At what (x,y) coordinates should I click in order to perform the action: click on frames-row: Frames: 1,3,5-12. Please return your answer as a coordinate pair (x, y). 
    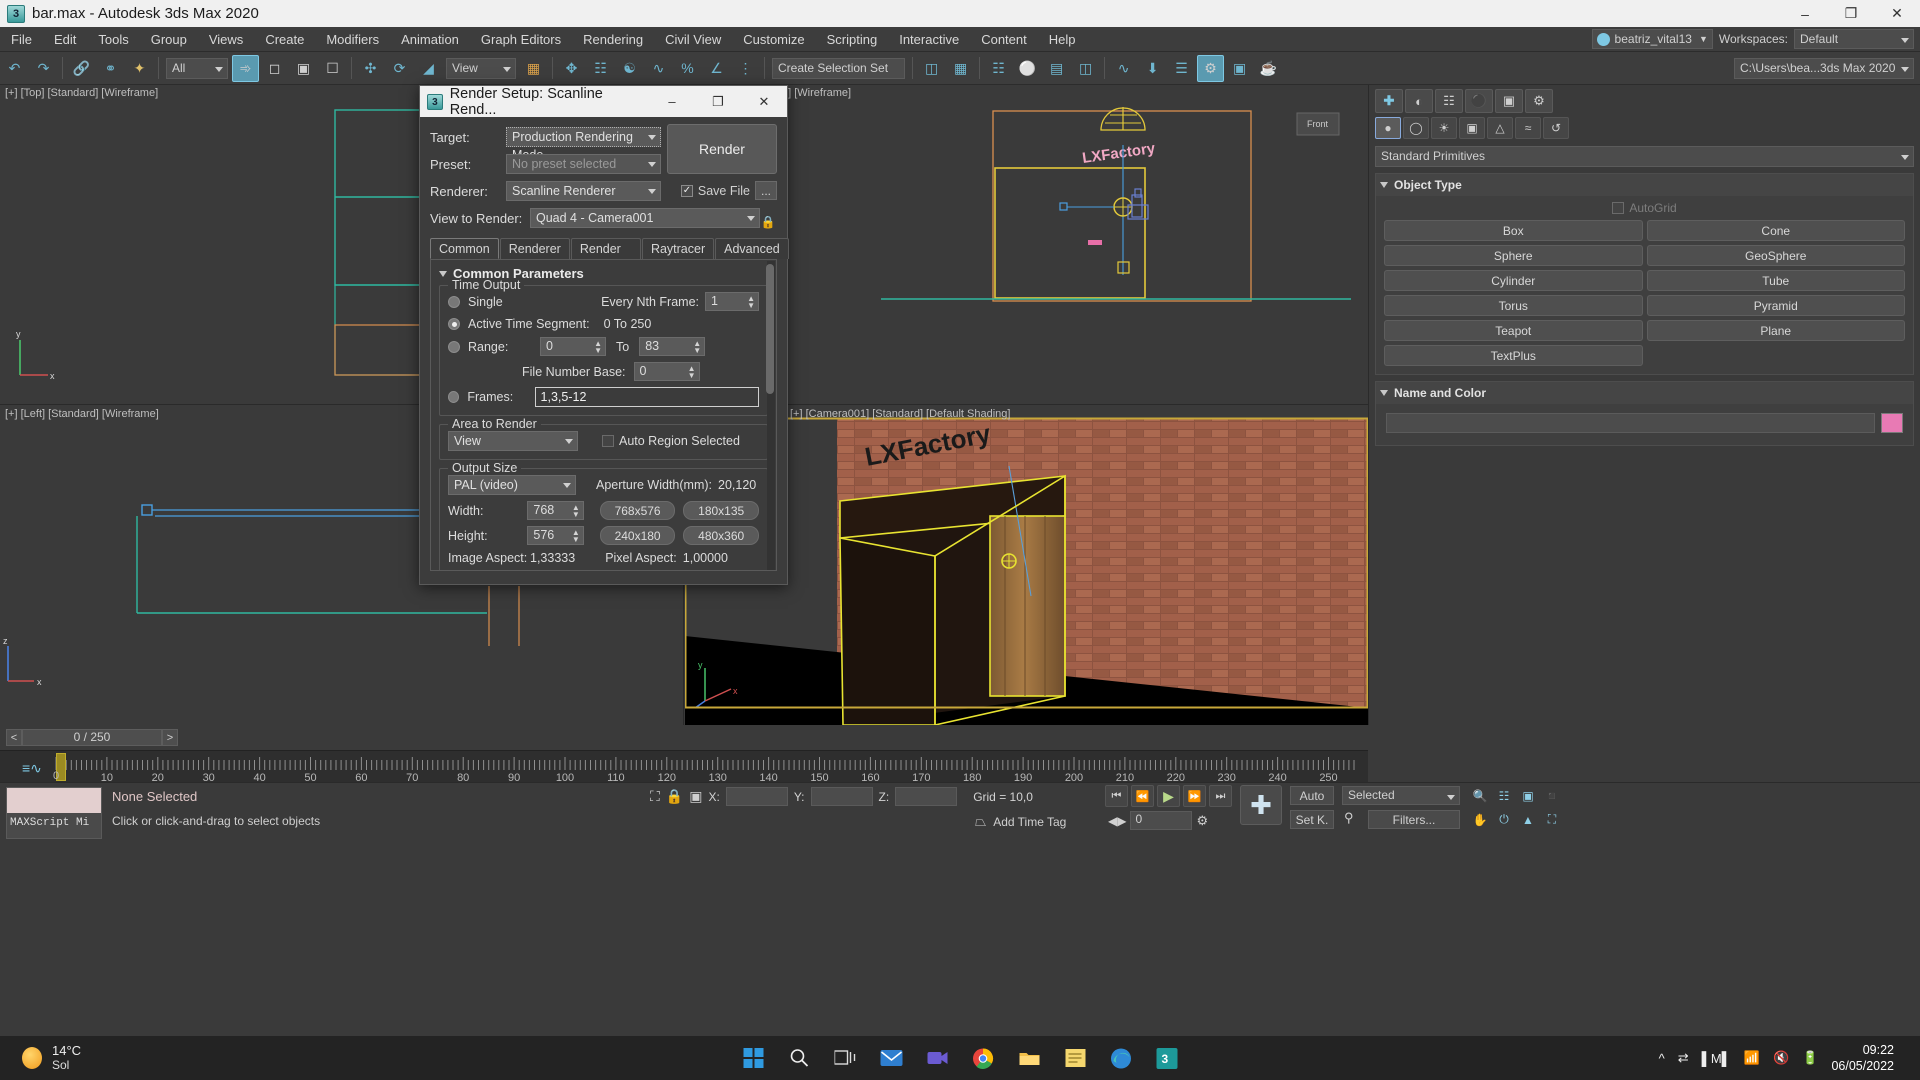
    Looking at the image, I should click on (603, 397).